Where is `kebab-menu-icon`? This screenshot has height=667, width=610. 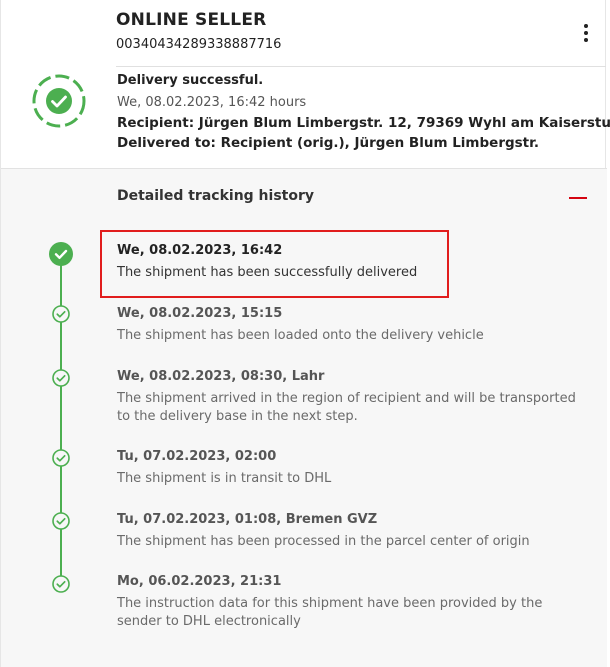 kebab-menu-icon is located at coordinates (586, 34).